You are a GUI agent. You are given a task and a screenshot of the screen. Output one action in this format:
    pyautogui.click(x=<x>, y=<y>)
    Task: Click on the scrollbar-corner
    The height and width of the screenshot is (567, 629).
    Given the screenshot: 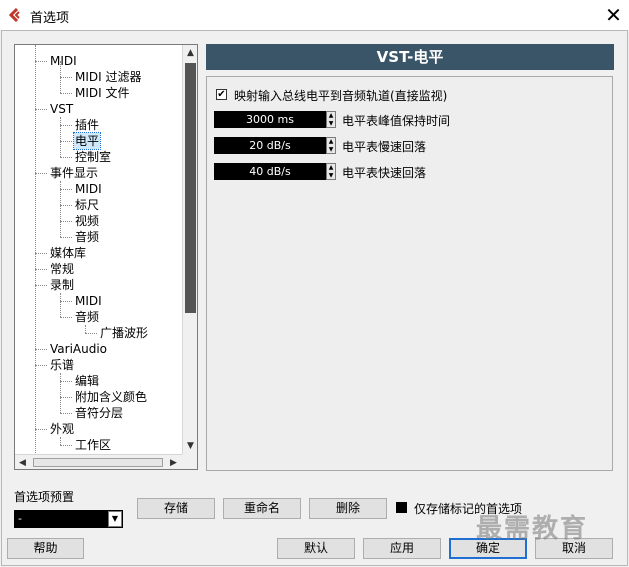 What is the action you would take?
    pyautogui.click(x=189, y=461)
    